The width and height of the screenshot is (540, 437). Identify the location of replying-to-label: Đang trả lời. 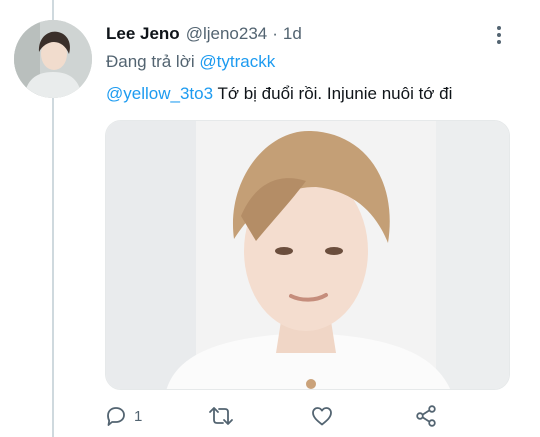
(150, 61).